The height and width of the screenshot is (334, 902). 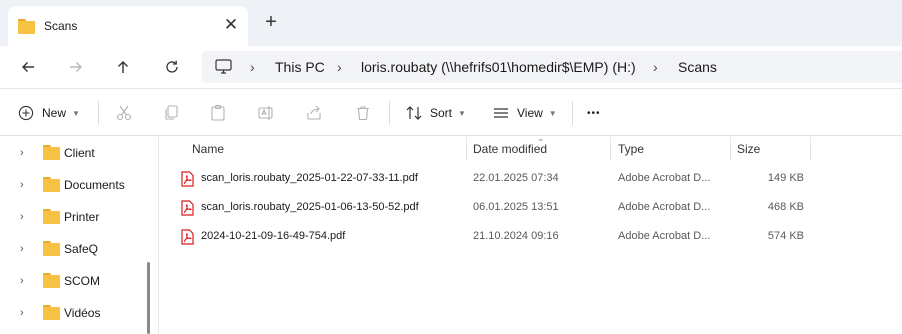 I want to click on sidebar-item-scom: › SCOM, so click(x=75, y=281).